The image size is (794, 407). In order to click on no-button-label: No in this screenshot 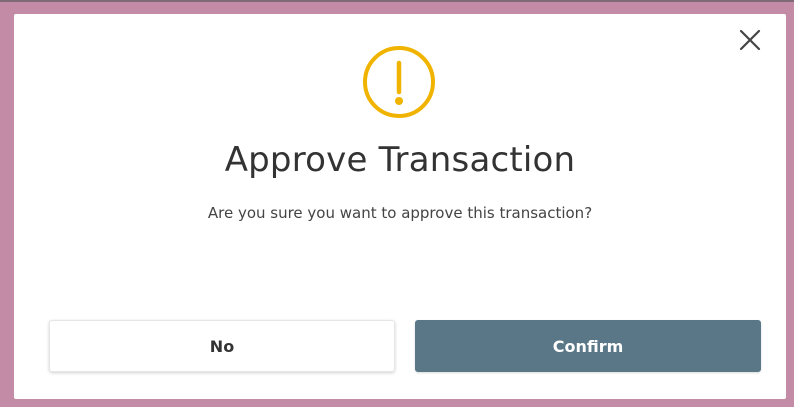, I will do `click(222, 346)`.